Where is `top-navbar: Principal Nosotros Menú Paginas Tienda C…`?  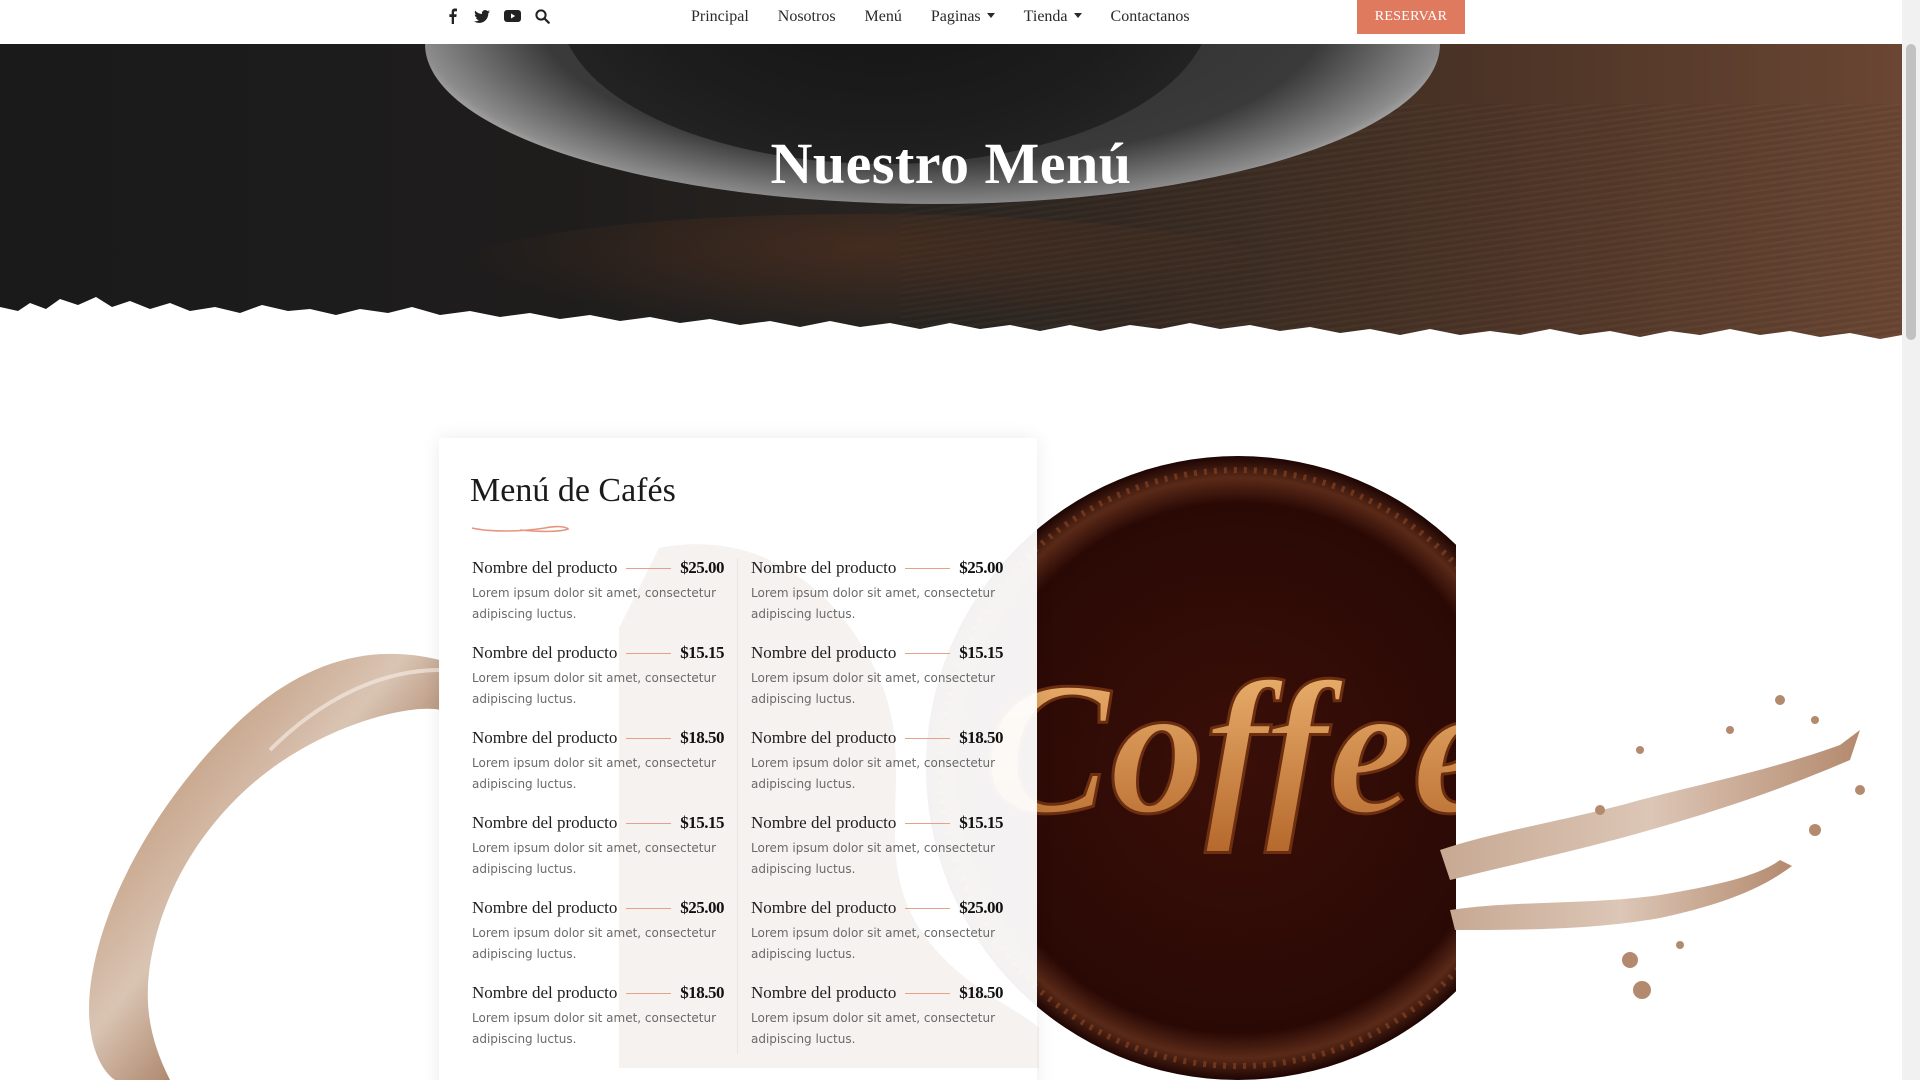 top-navbar: Principal Nosotros Menú Paginas Tienda C… is located at coordinates (951, 22).